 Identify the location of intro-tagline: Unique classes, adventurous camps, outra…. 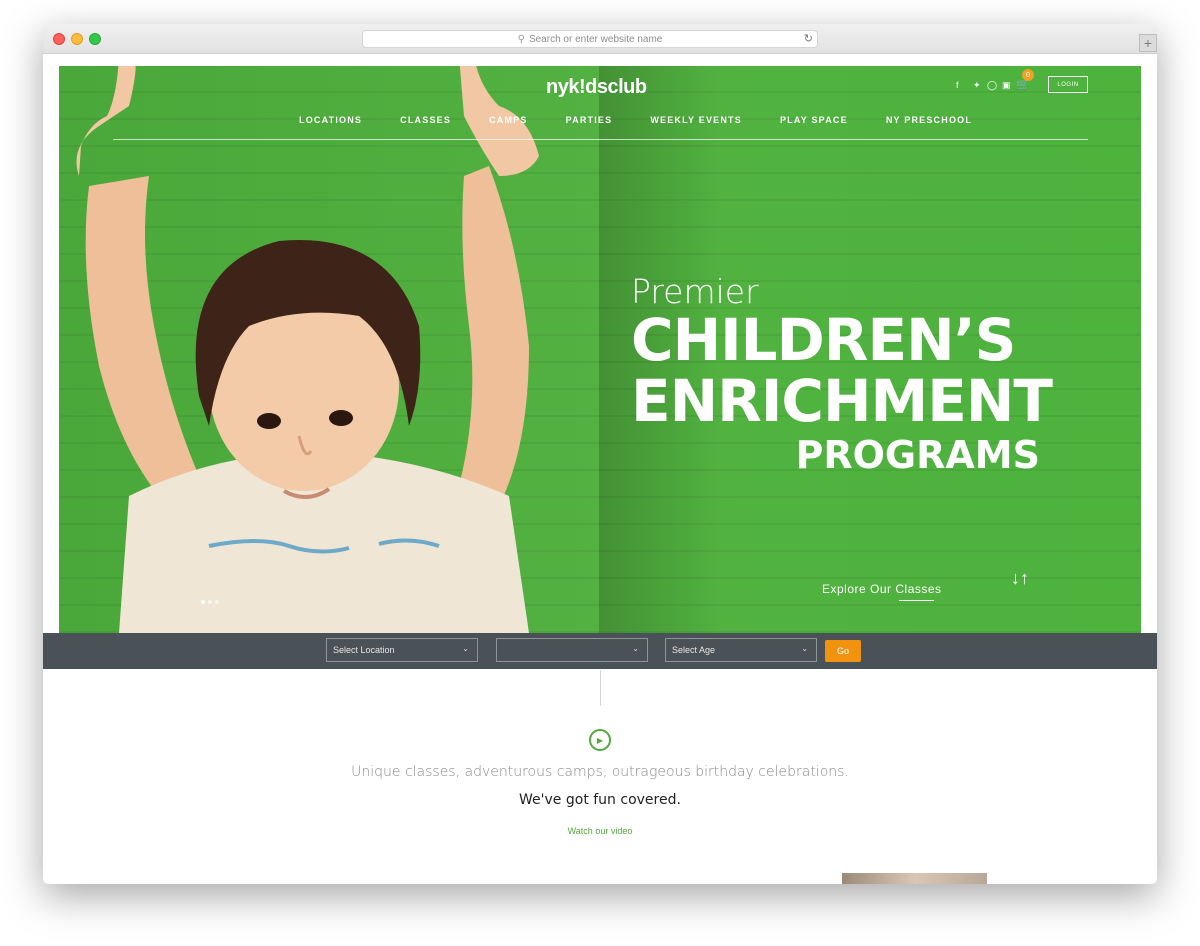
(600, 772).